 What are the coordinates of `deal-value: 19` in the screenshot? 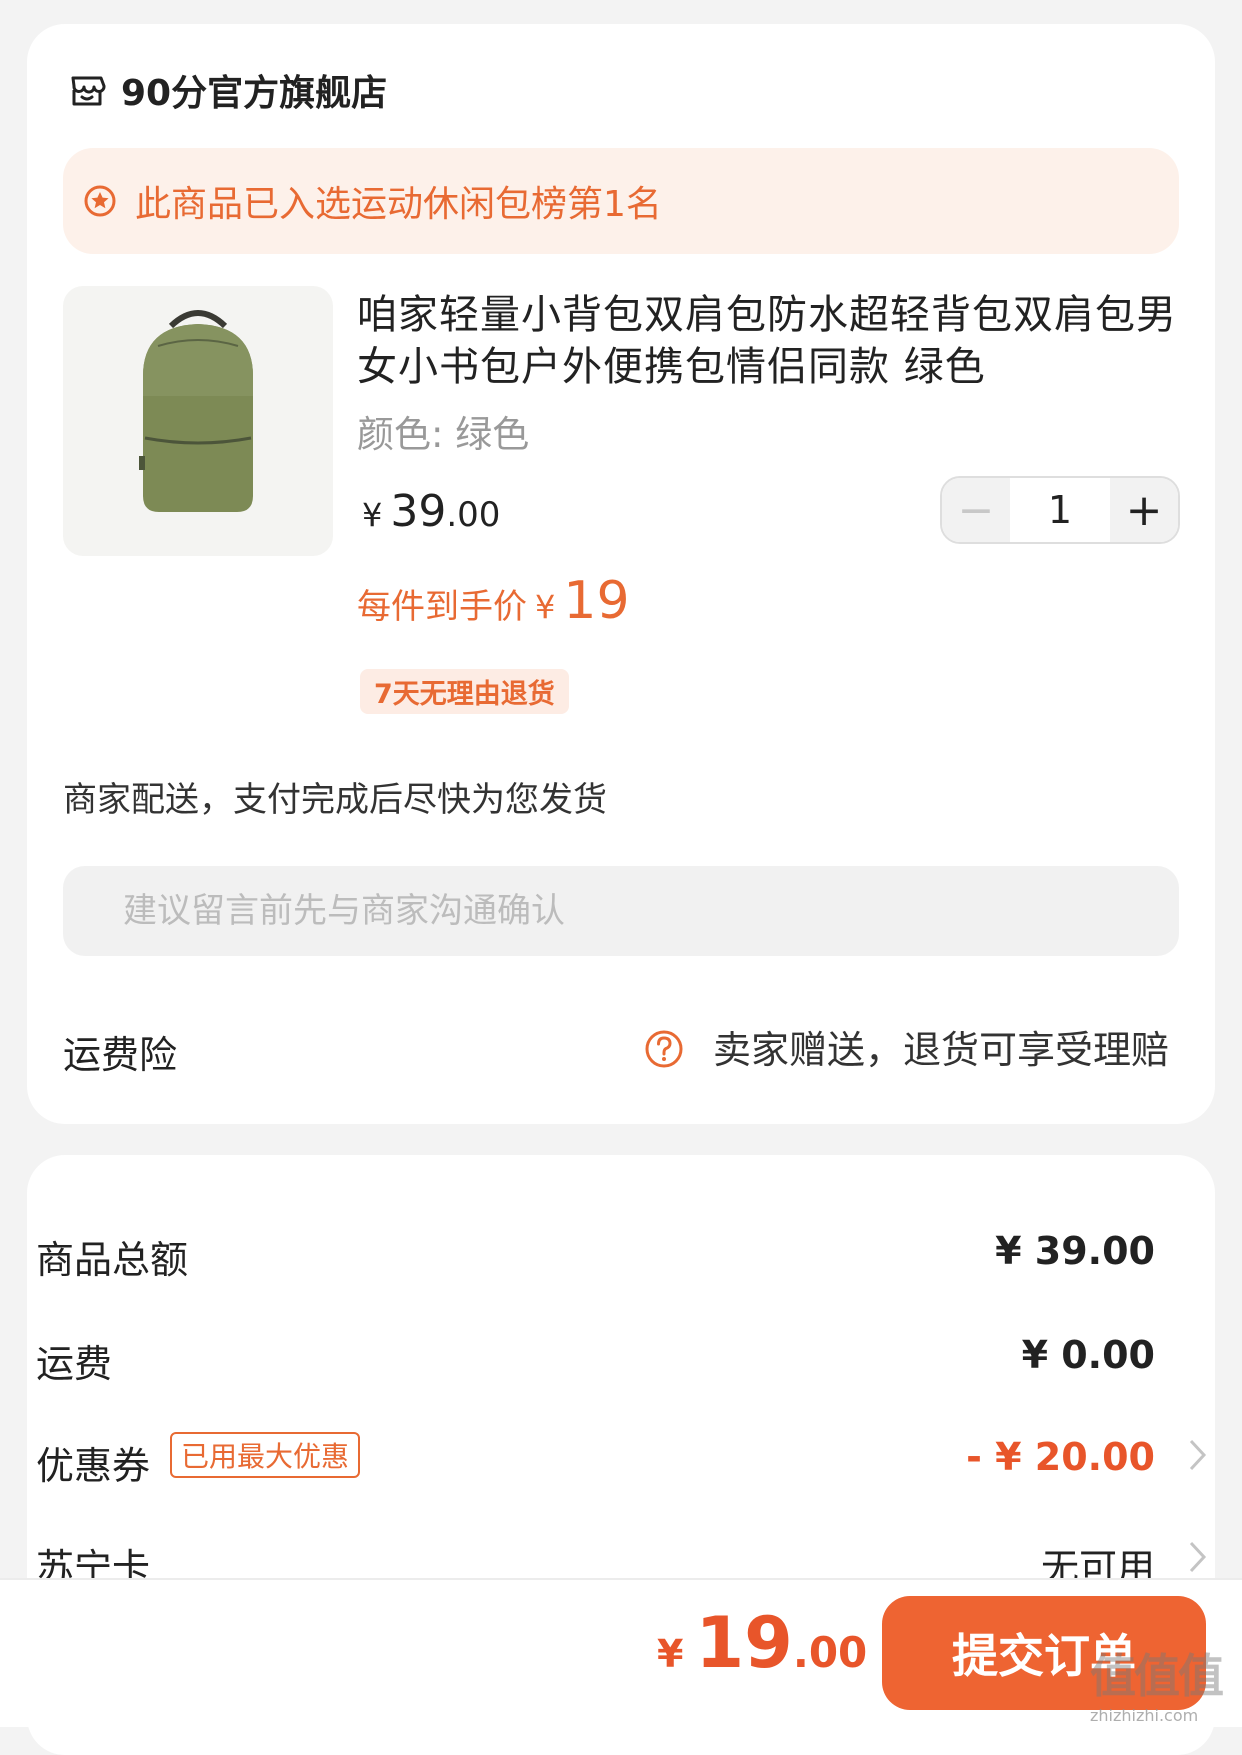 It's located at (596, 601).